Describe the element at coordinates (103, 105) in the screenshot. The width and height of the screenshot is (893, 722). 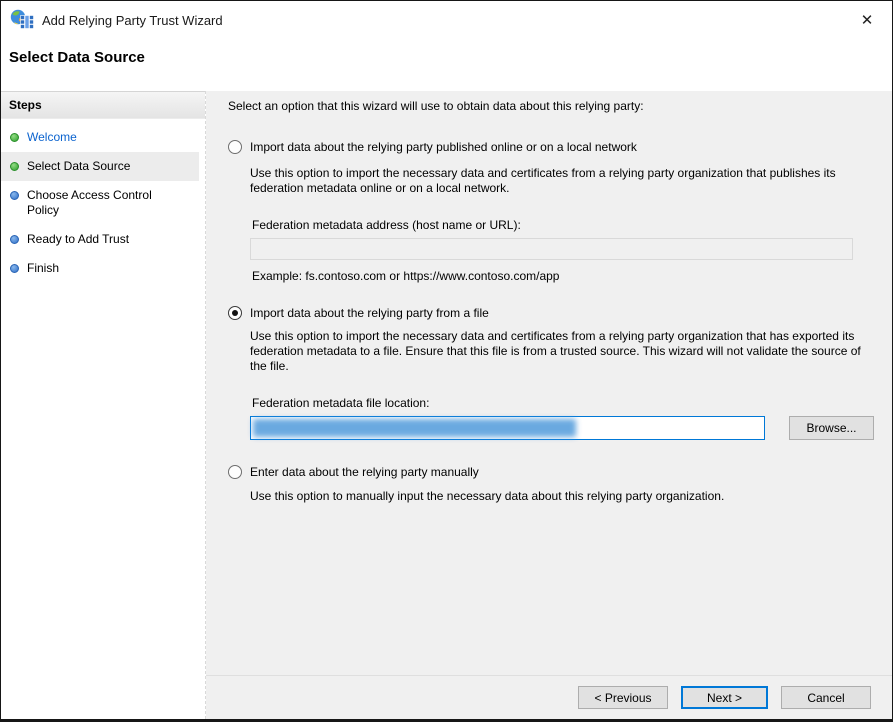
I see `steps-header: Steps` at that location.